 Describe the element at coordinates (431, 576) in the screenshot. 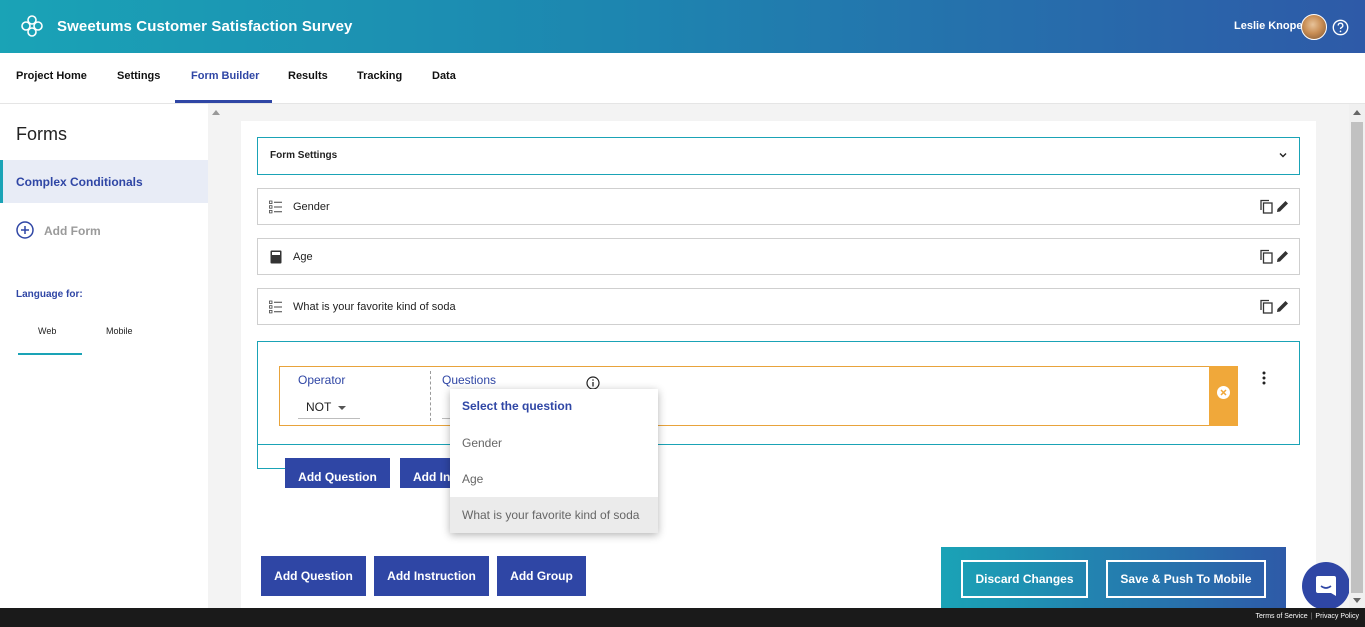

I see `add-instruction-button: Add Instruction` at that location.